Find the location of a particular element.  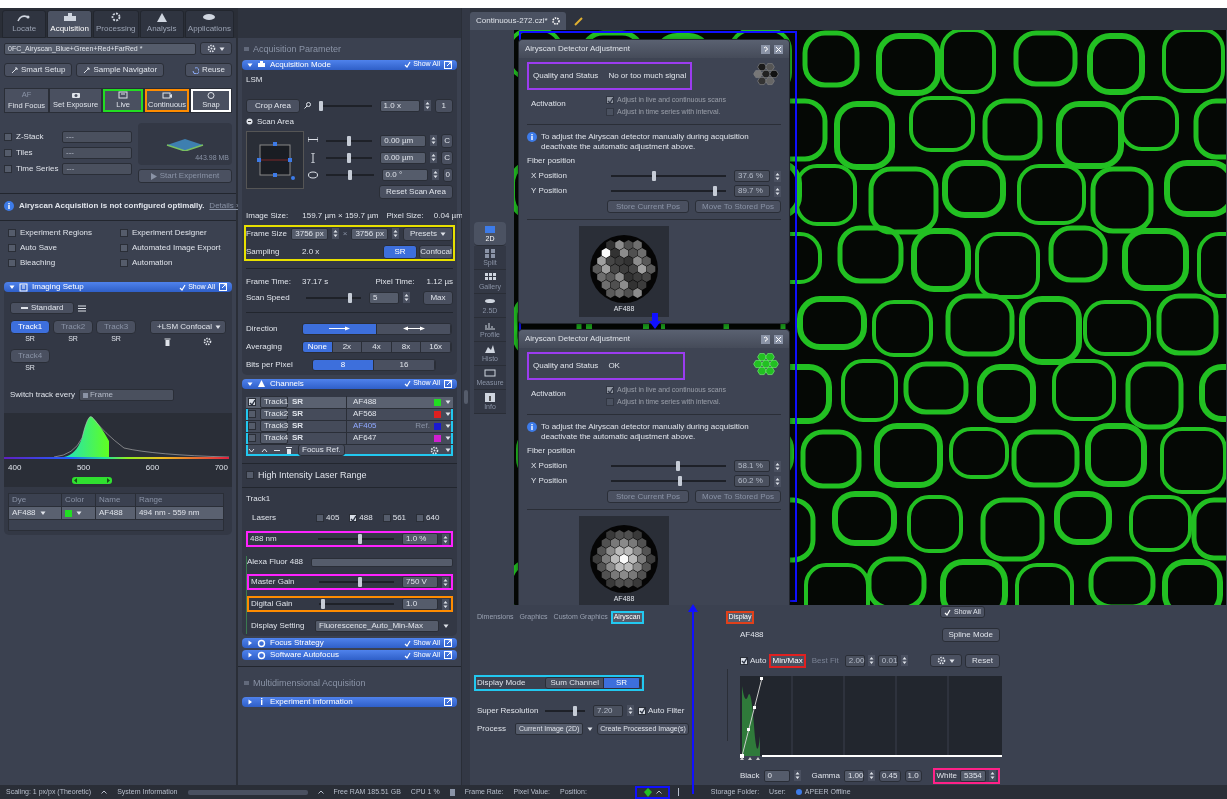

tab: Processing is located at coordinates (116, 24).